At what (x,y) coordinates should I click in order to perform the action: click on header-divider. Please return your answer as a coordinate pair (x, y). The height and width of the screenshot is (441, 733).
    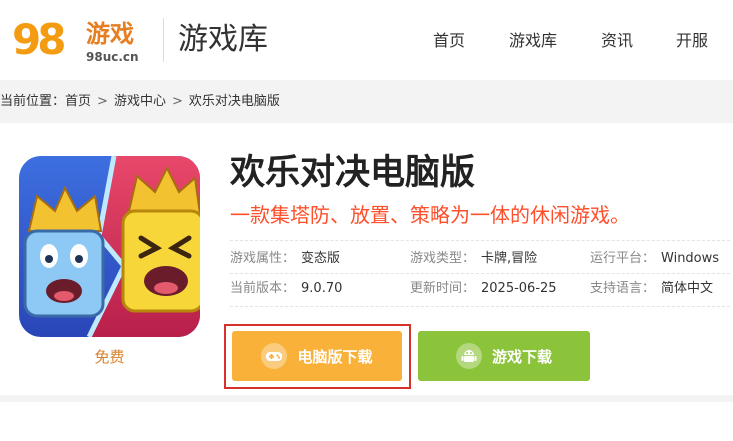
    Looking at the image, I should click on (163, 40).